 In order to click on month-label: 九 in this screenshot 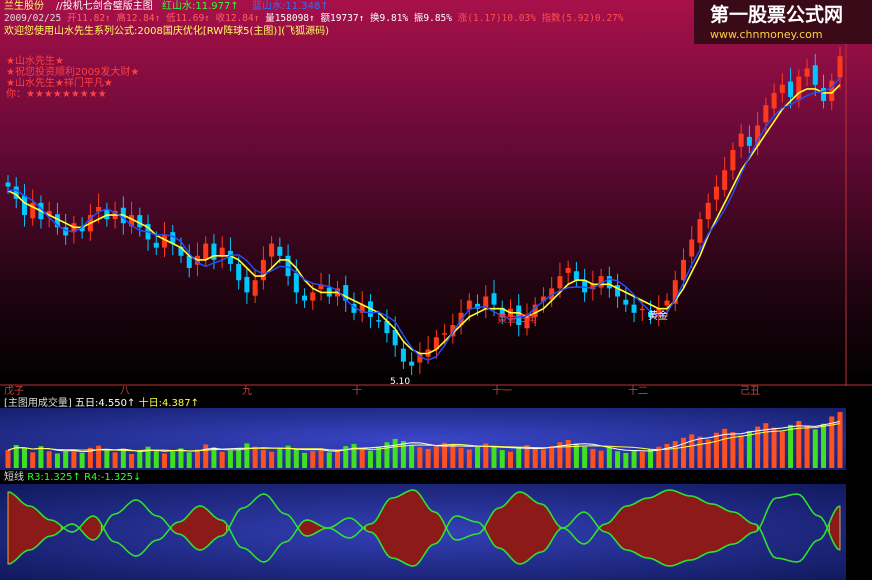, I will do `click(247, 391)`.